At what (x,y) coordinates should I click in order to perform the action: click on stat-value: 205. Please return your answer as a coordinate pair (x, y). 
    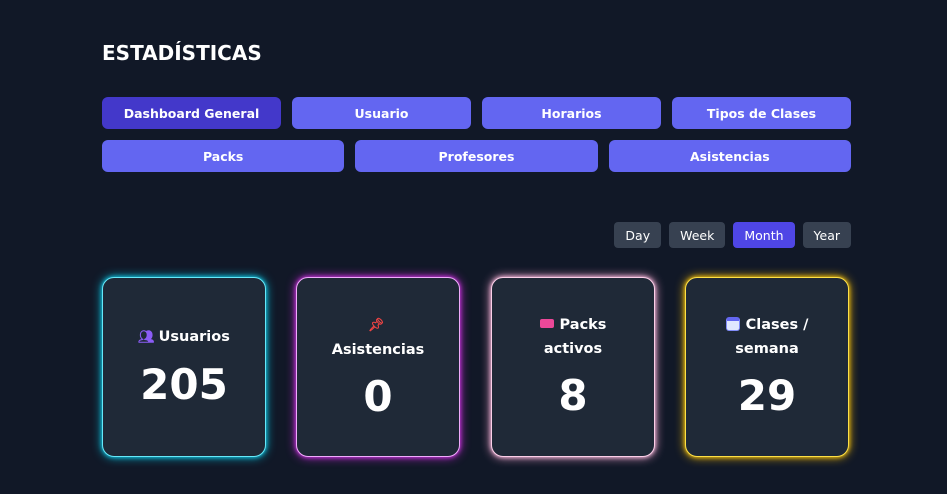
    Looking at the image, I should click on (184, 384).